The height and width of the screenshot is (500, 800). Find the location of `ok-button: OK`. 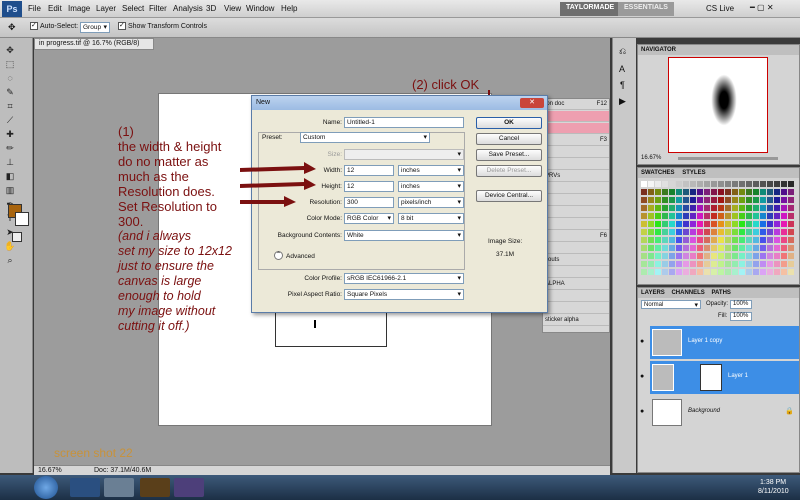

ok-button: OK is located at coordinates (509, 123).